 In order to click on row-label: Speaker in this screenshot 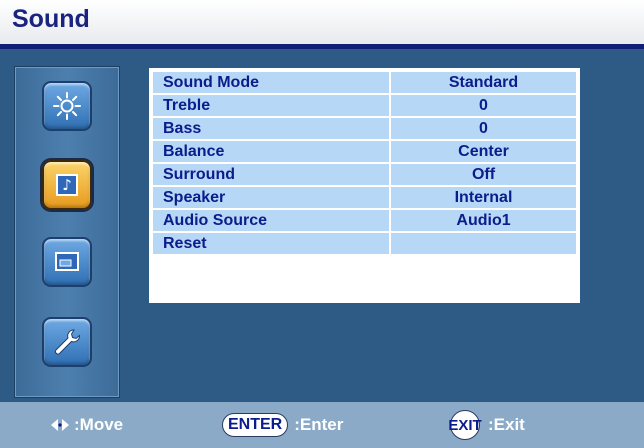, I will do `click(271, 197)`.